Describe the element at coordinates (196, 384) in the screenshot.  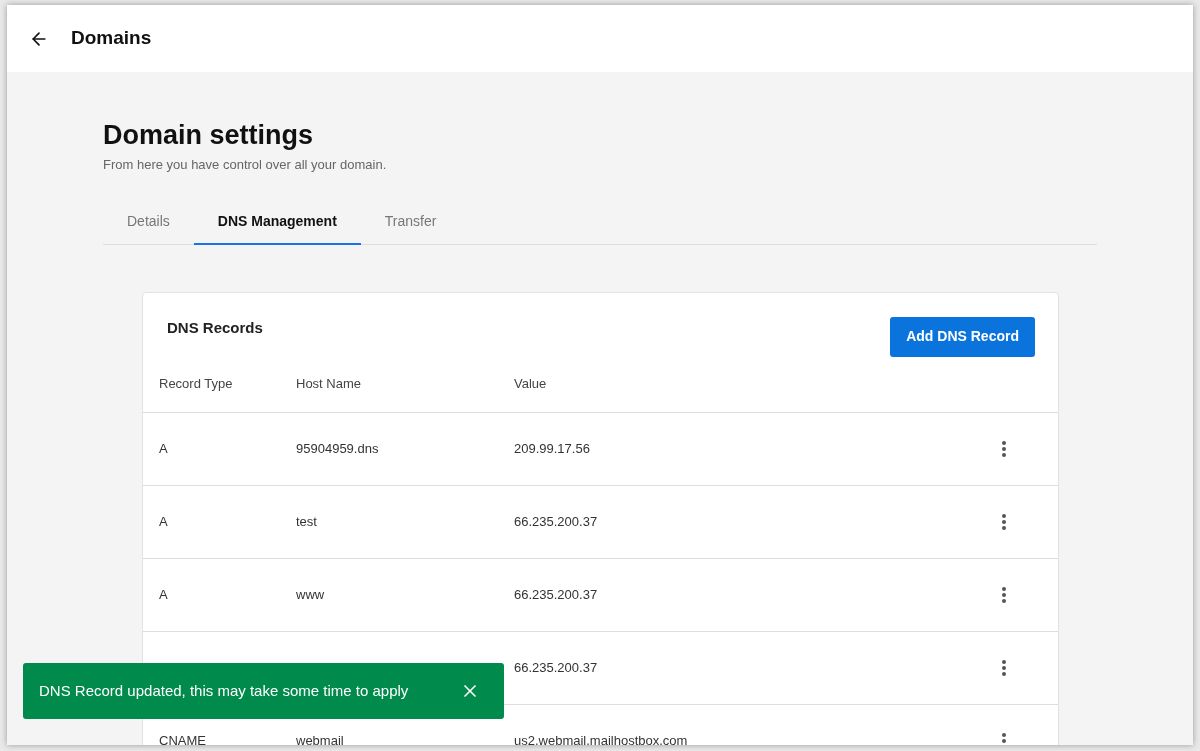
I see `column-header: Record Type` at that location.